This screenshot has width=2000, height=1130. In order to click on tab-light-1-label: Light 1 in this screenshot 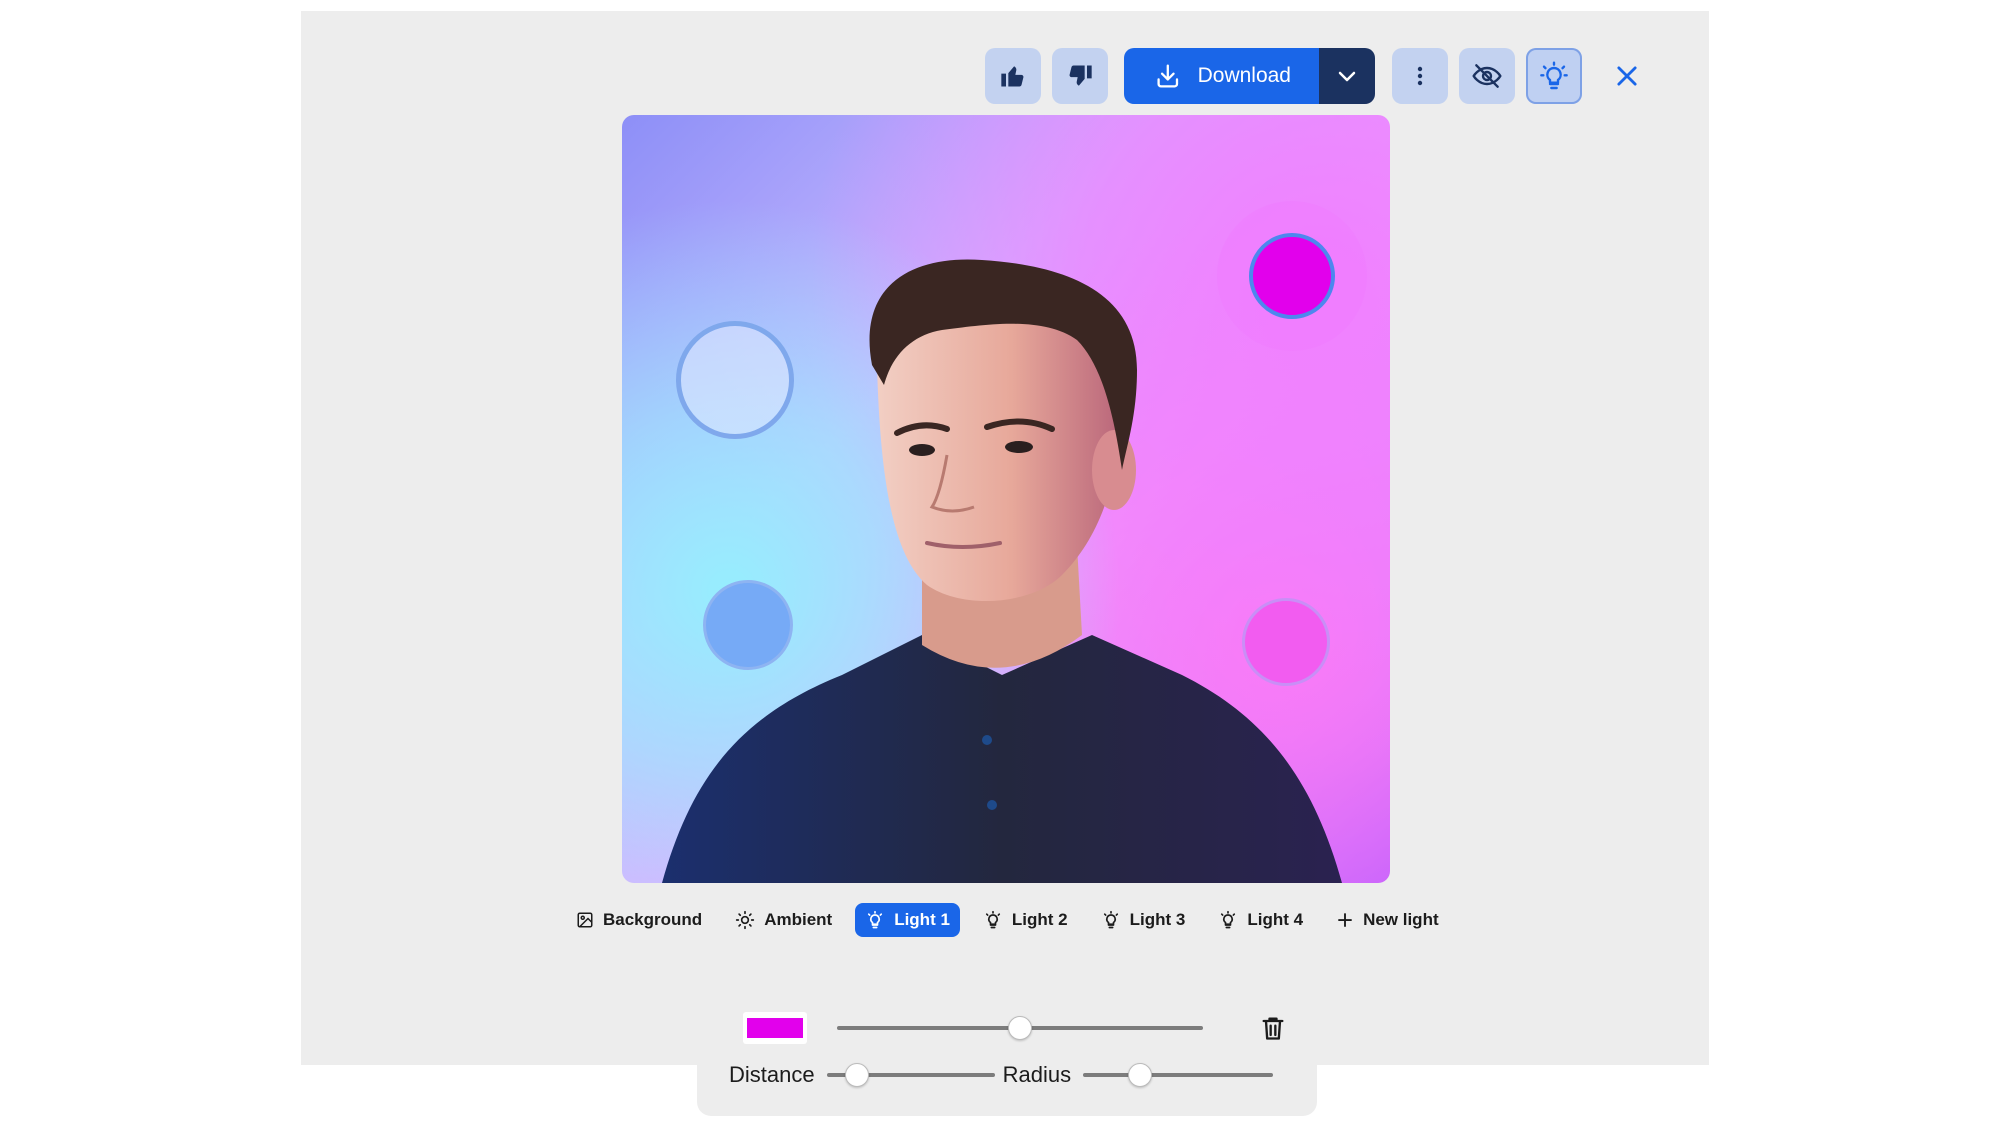, I will do `click(922, 919)`.